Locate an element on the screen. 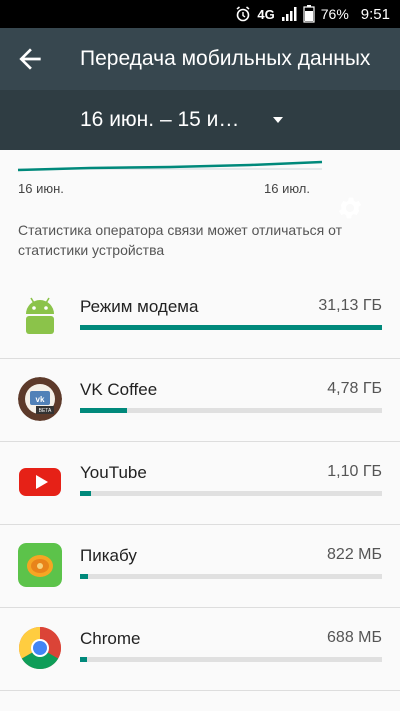 Image resolution: width=400 pixels, height=711 pixels. app-usage-size: 688 МБ is located at coordinates (354, 637).